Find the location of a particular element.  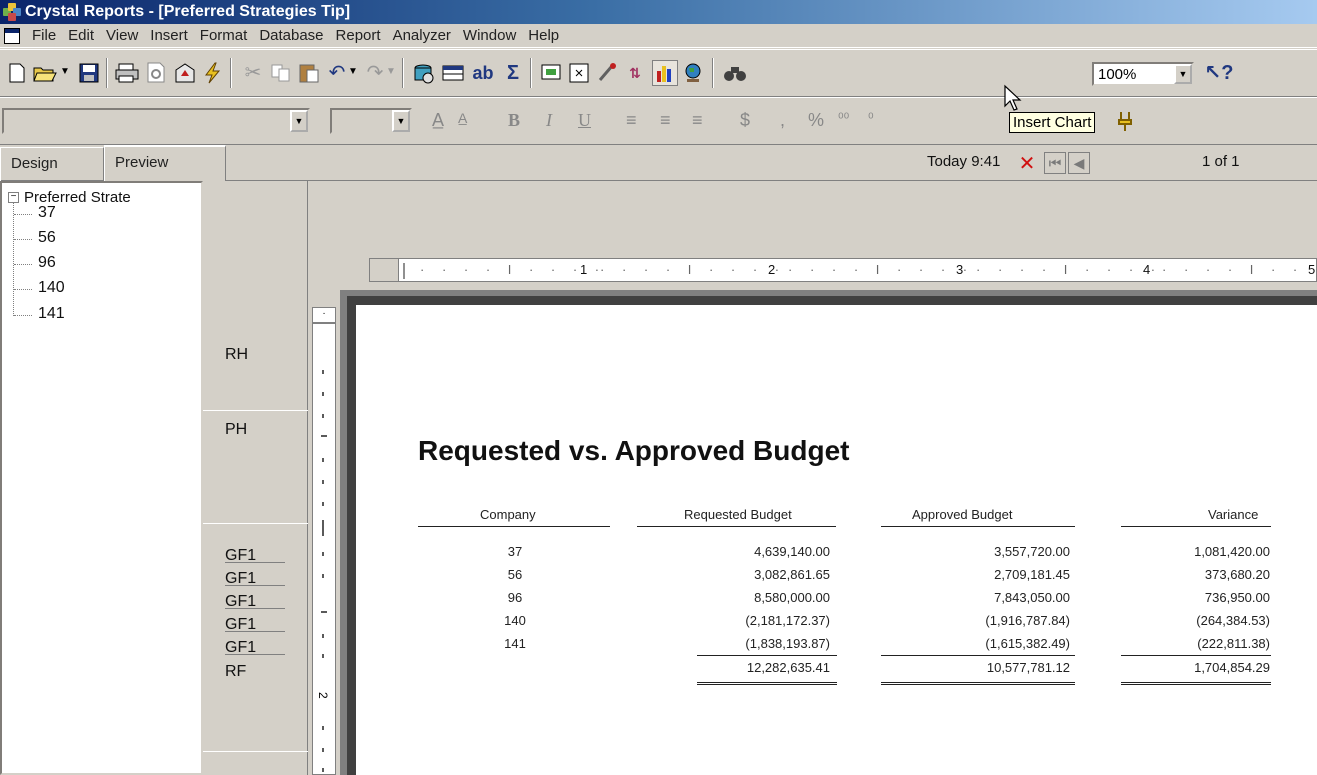

cross-tab-icon is located at coordinates (579, 73).